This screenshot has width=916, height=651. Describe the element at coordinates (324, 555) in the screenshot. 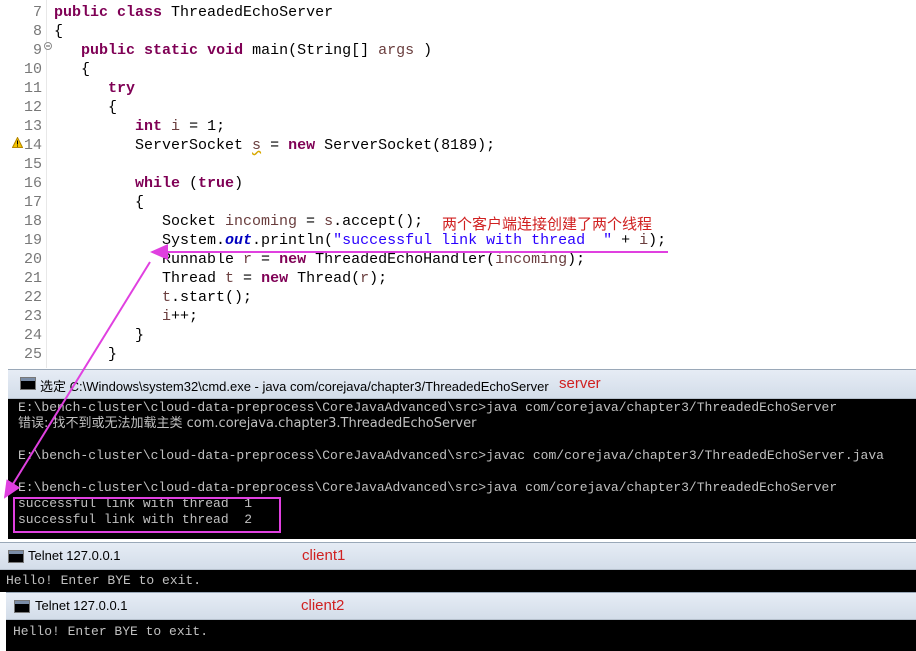

I see `client1-label: client1` at that location.